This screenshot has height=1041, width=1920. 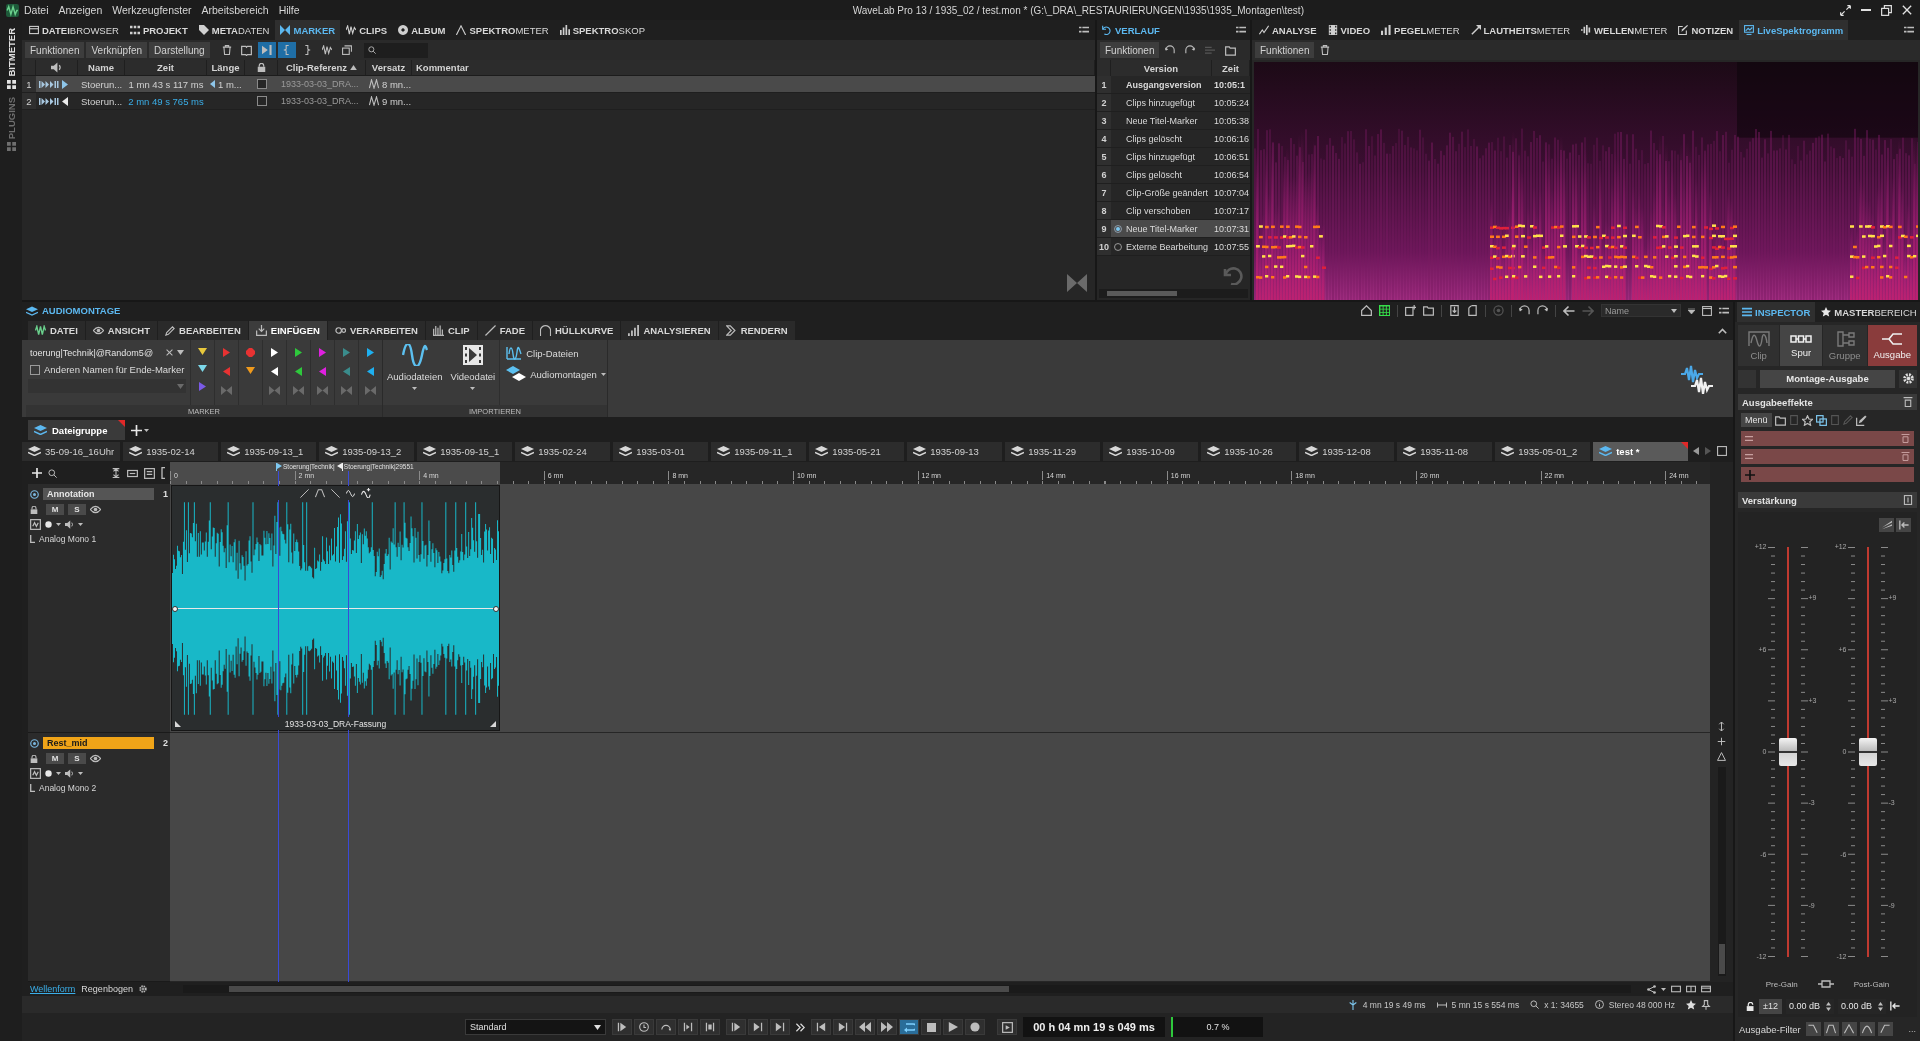 What do you see at coordinates (367, 30) in the screenshot?
I see `panel-tab: CLIPS` at bounding box center [367, 30].